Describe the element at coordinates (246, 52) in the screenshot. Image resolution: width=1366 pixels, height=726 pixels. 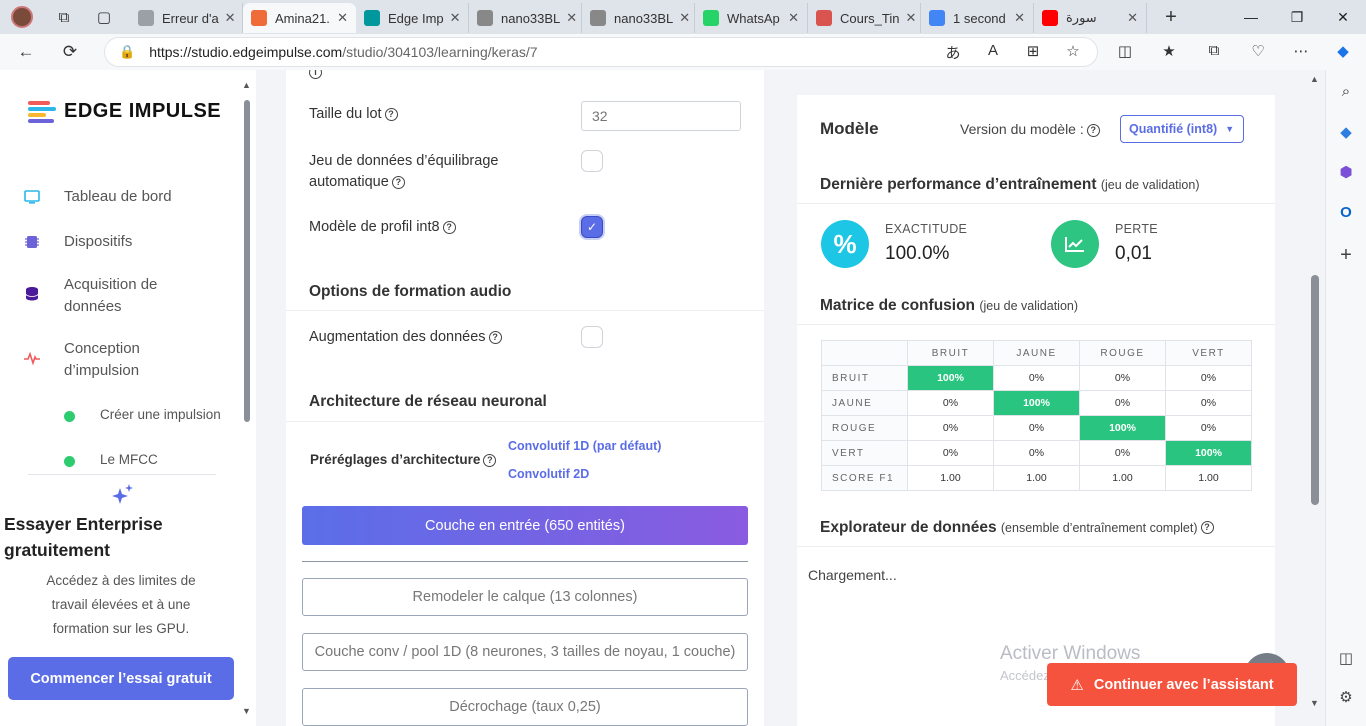
I see `url-host: https://studio.edgeimpulse.com` at that location.